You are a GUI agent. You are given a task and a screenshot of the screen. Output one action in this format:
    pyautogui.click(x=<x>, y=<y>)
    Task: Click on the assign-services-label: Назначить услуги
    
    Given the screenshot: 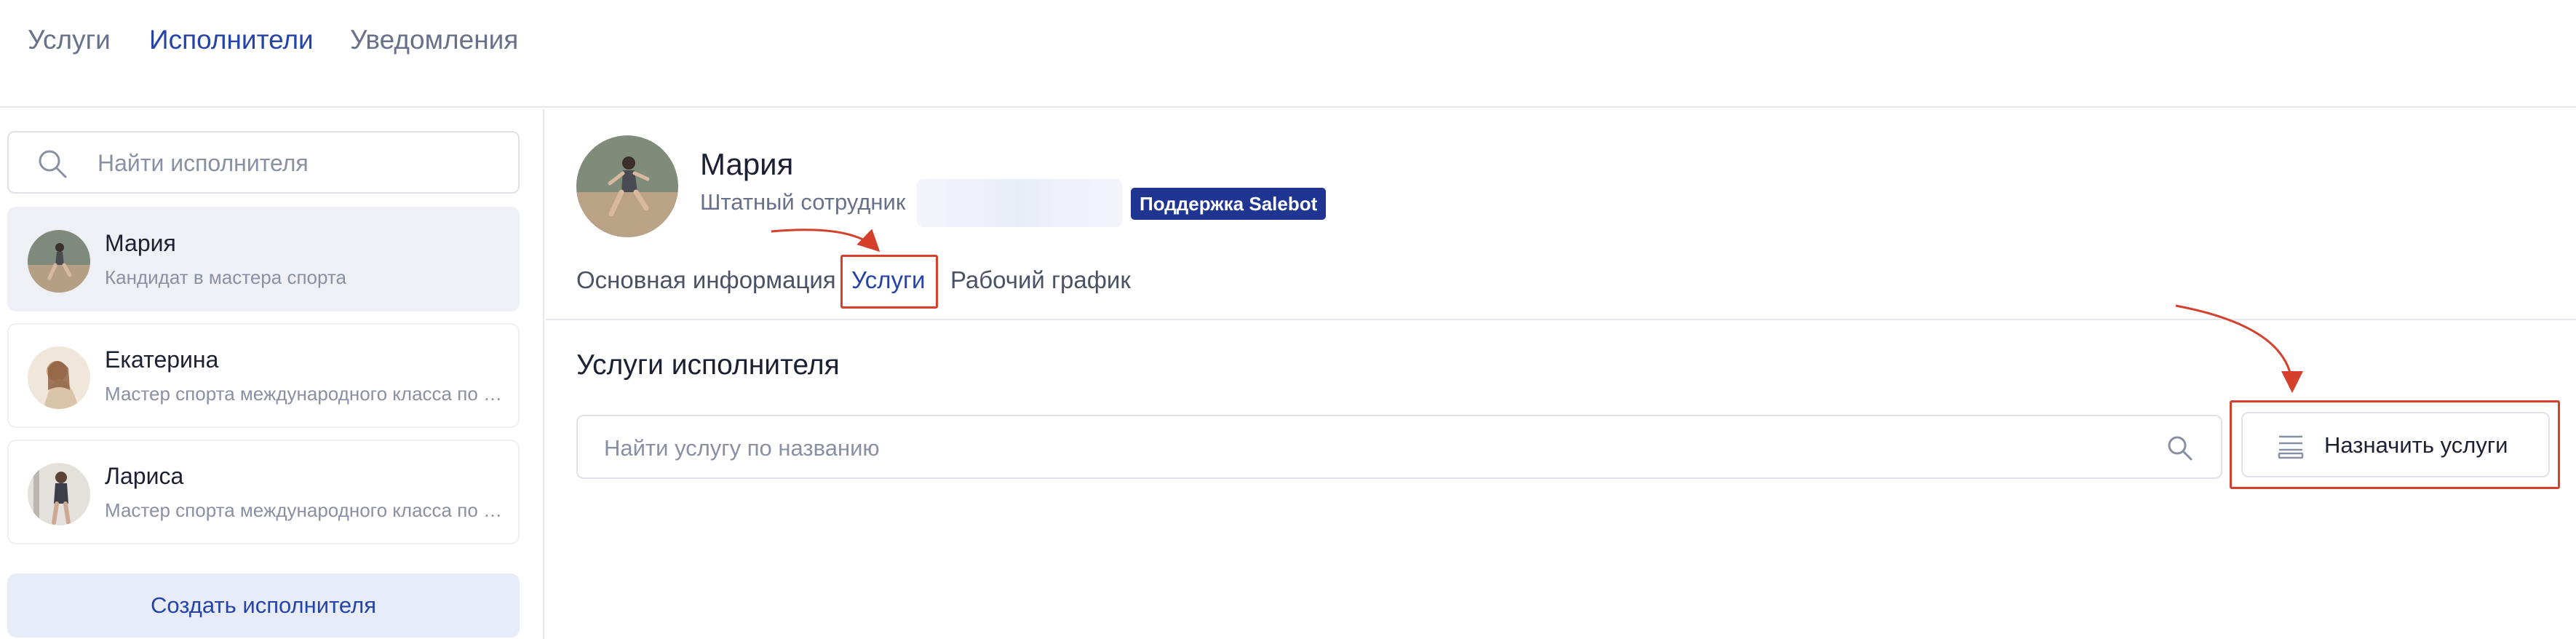 What is the action you would take?
    pyautogui.click(x=2416, y=445)
    